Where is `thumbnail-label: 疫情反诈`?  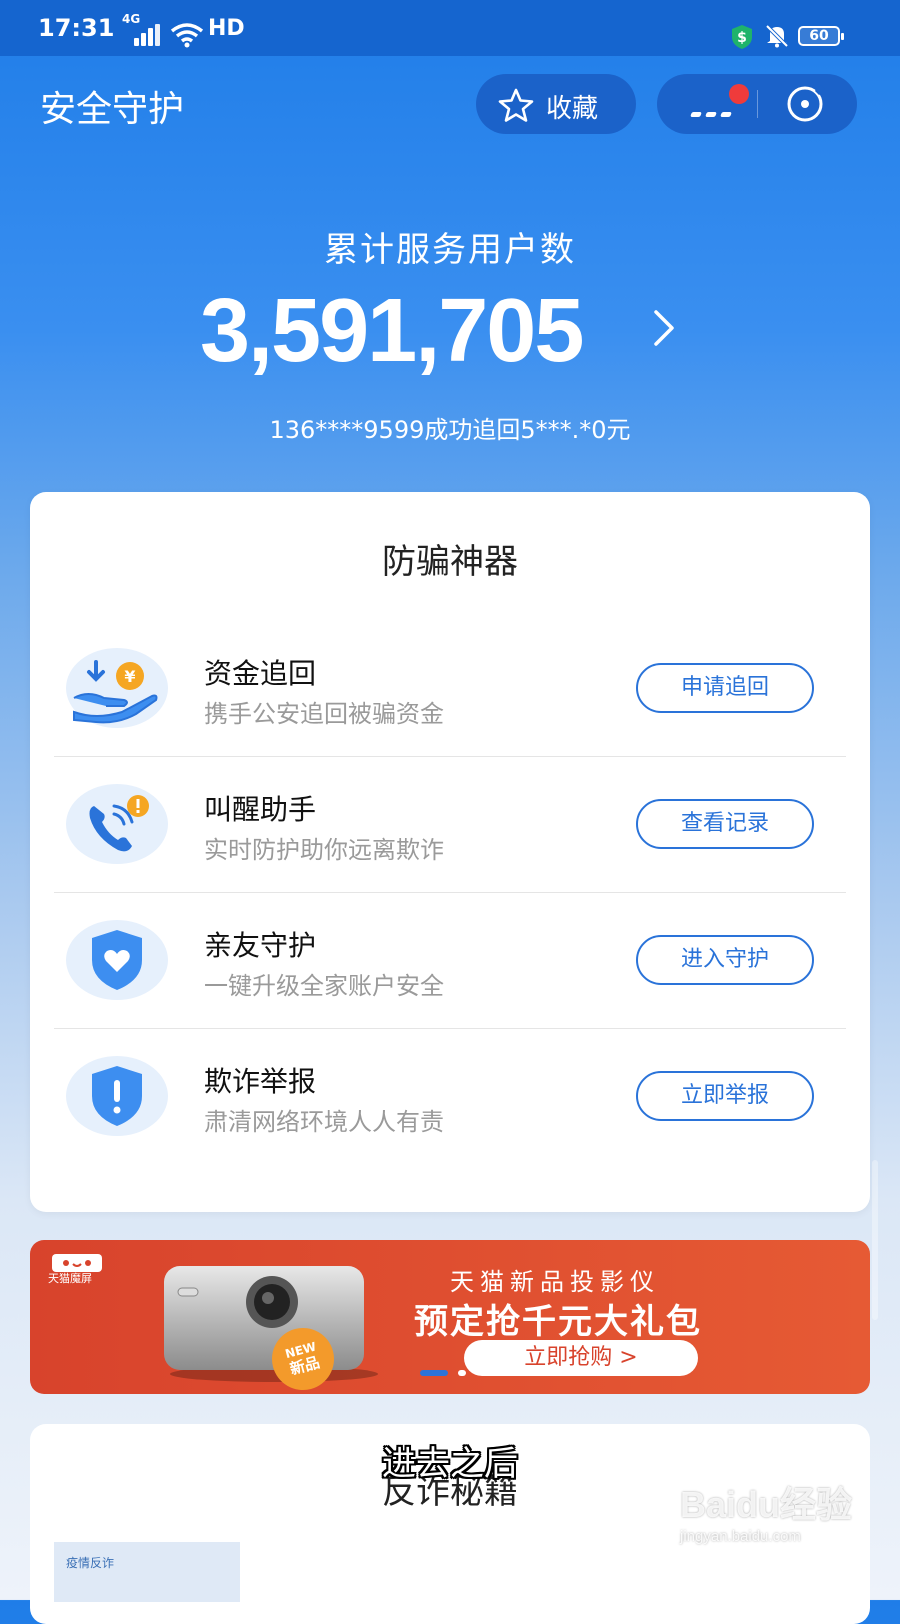 thumbnail-label: 疫情反诈 is located at coordinates (90, 1563).